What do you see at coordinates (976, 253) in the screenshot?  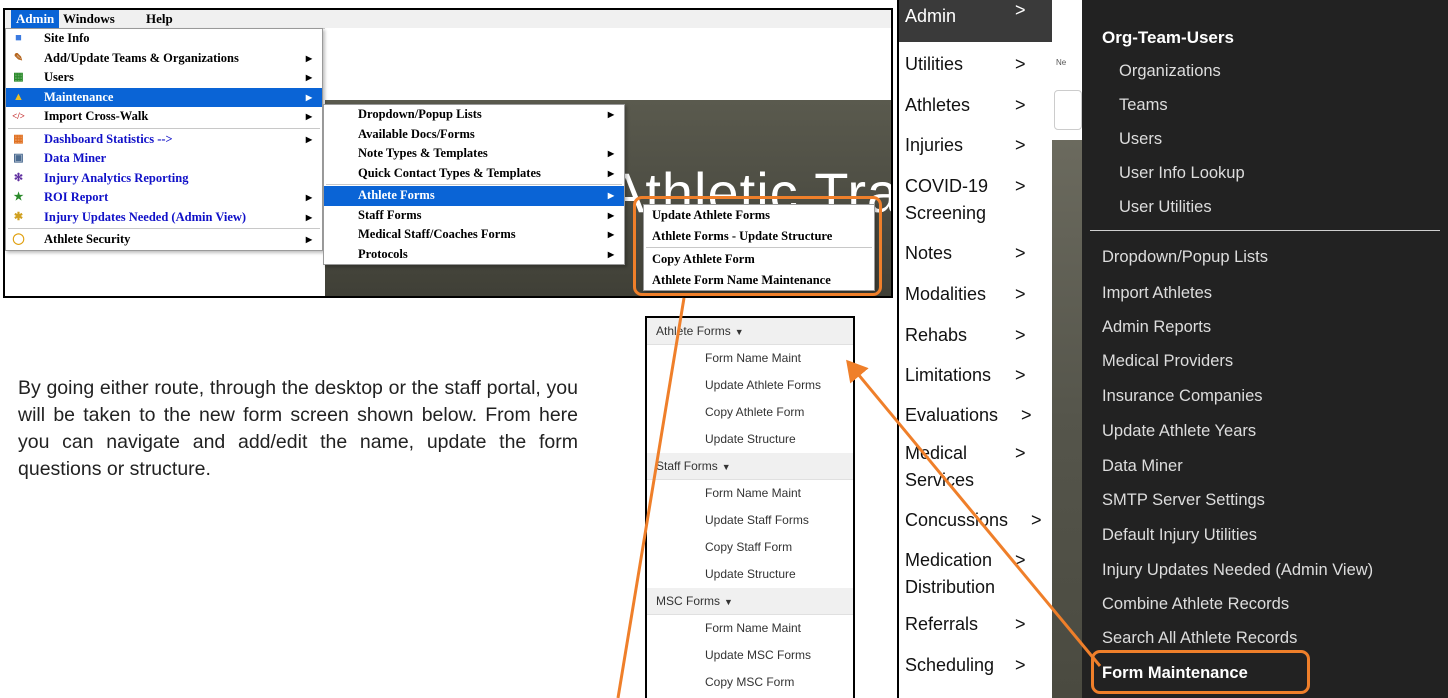 I see `sidebar-item-notes: Notes >` at bounding box center [976, 253].